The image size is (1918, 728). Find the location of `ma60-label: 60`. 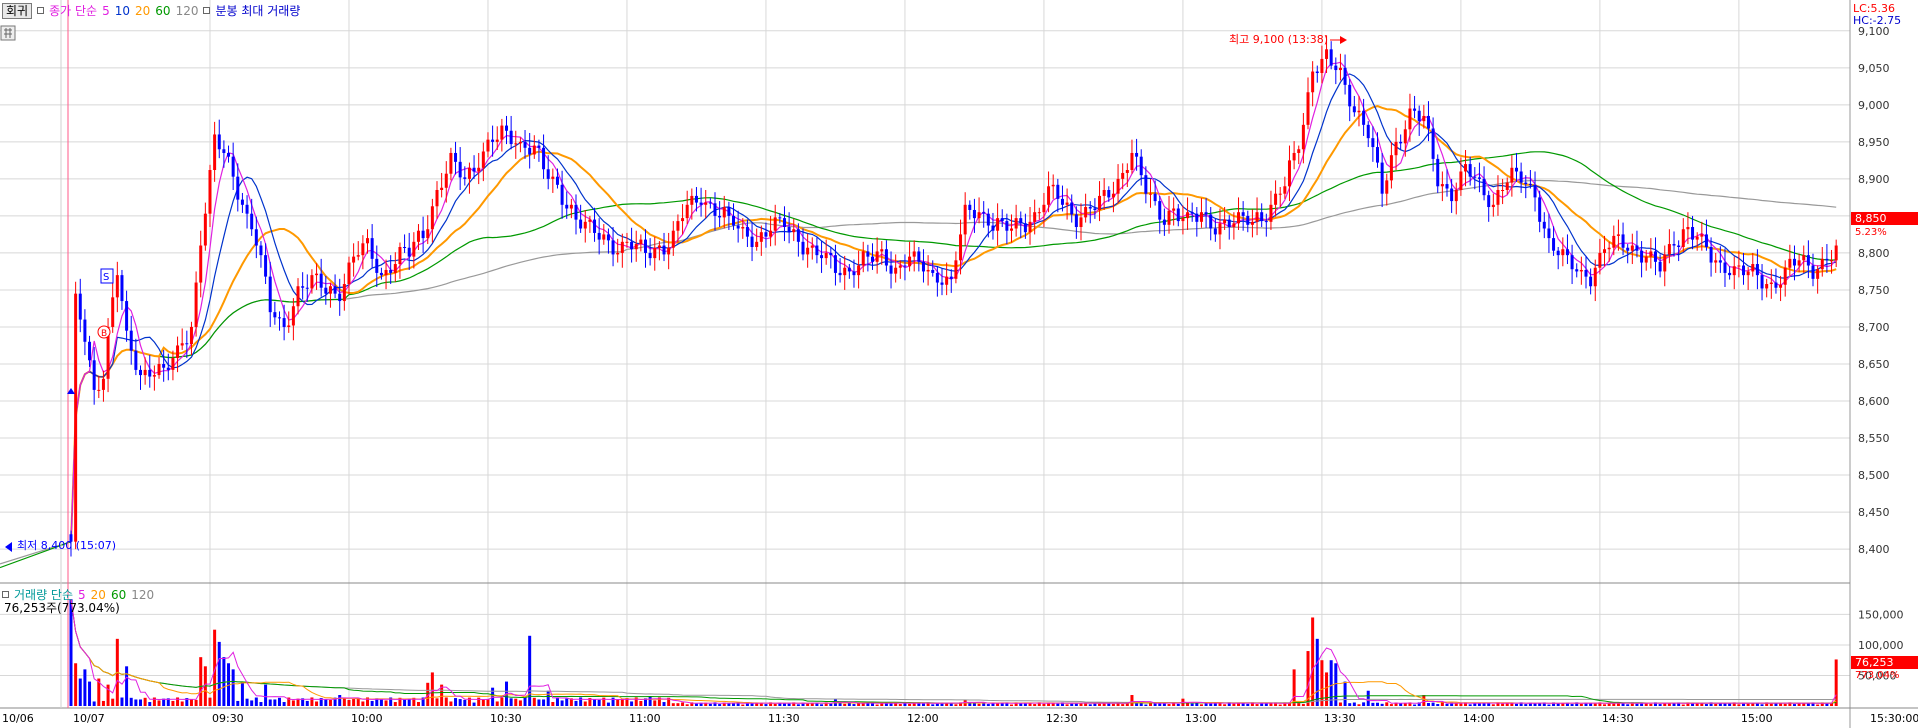

ma60-label: 60 is located at coordinates (162, 11).